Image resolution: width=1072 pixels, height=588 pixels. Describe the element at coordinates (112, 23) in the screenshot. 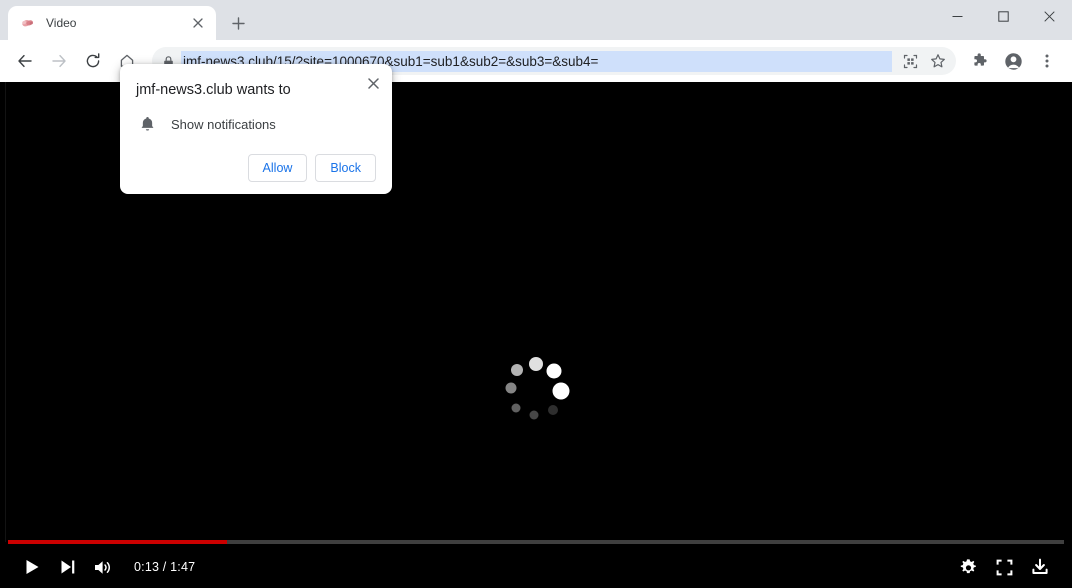

I see `browser-tab: Video` at that location.